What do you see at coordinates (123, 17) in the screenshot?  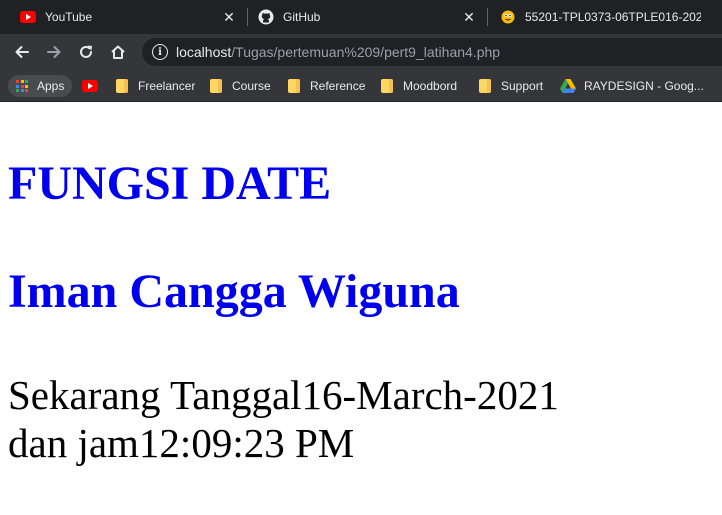 I see `tab-youtube: YouTube ✕` at bounding box center [123, 17].